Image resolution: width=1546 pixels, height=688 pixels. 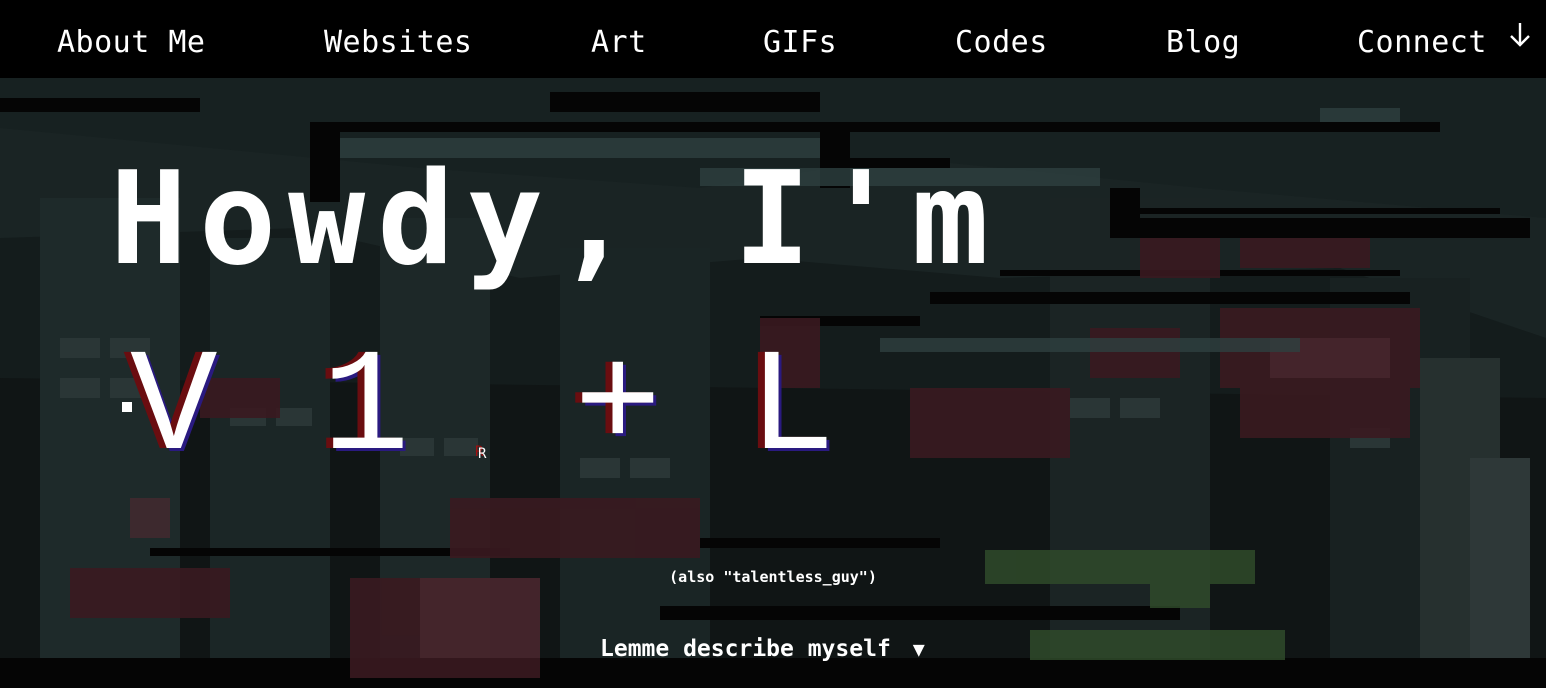 I want to click on name-glyph-1: 1, so click(x=366, y=409).